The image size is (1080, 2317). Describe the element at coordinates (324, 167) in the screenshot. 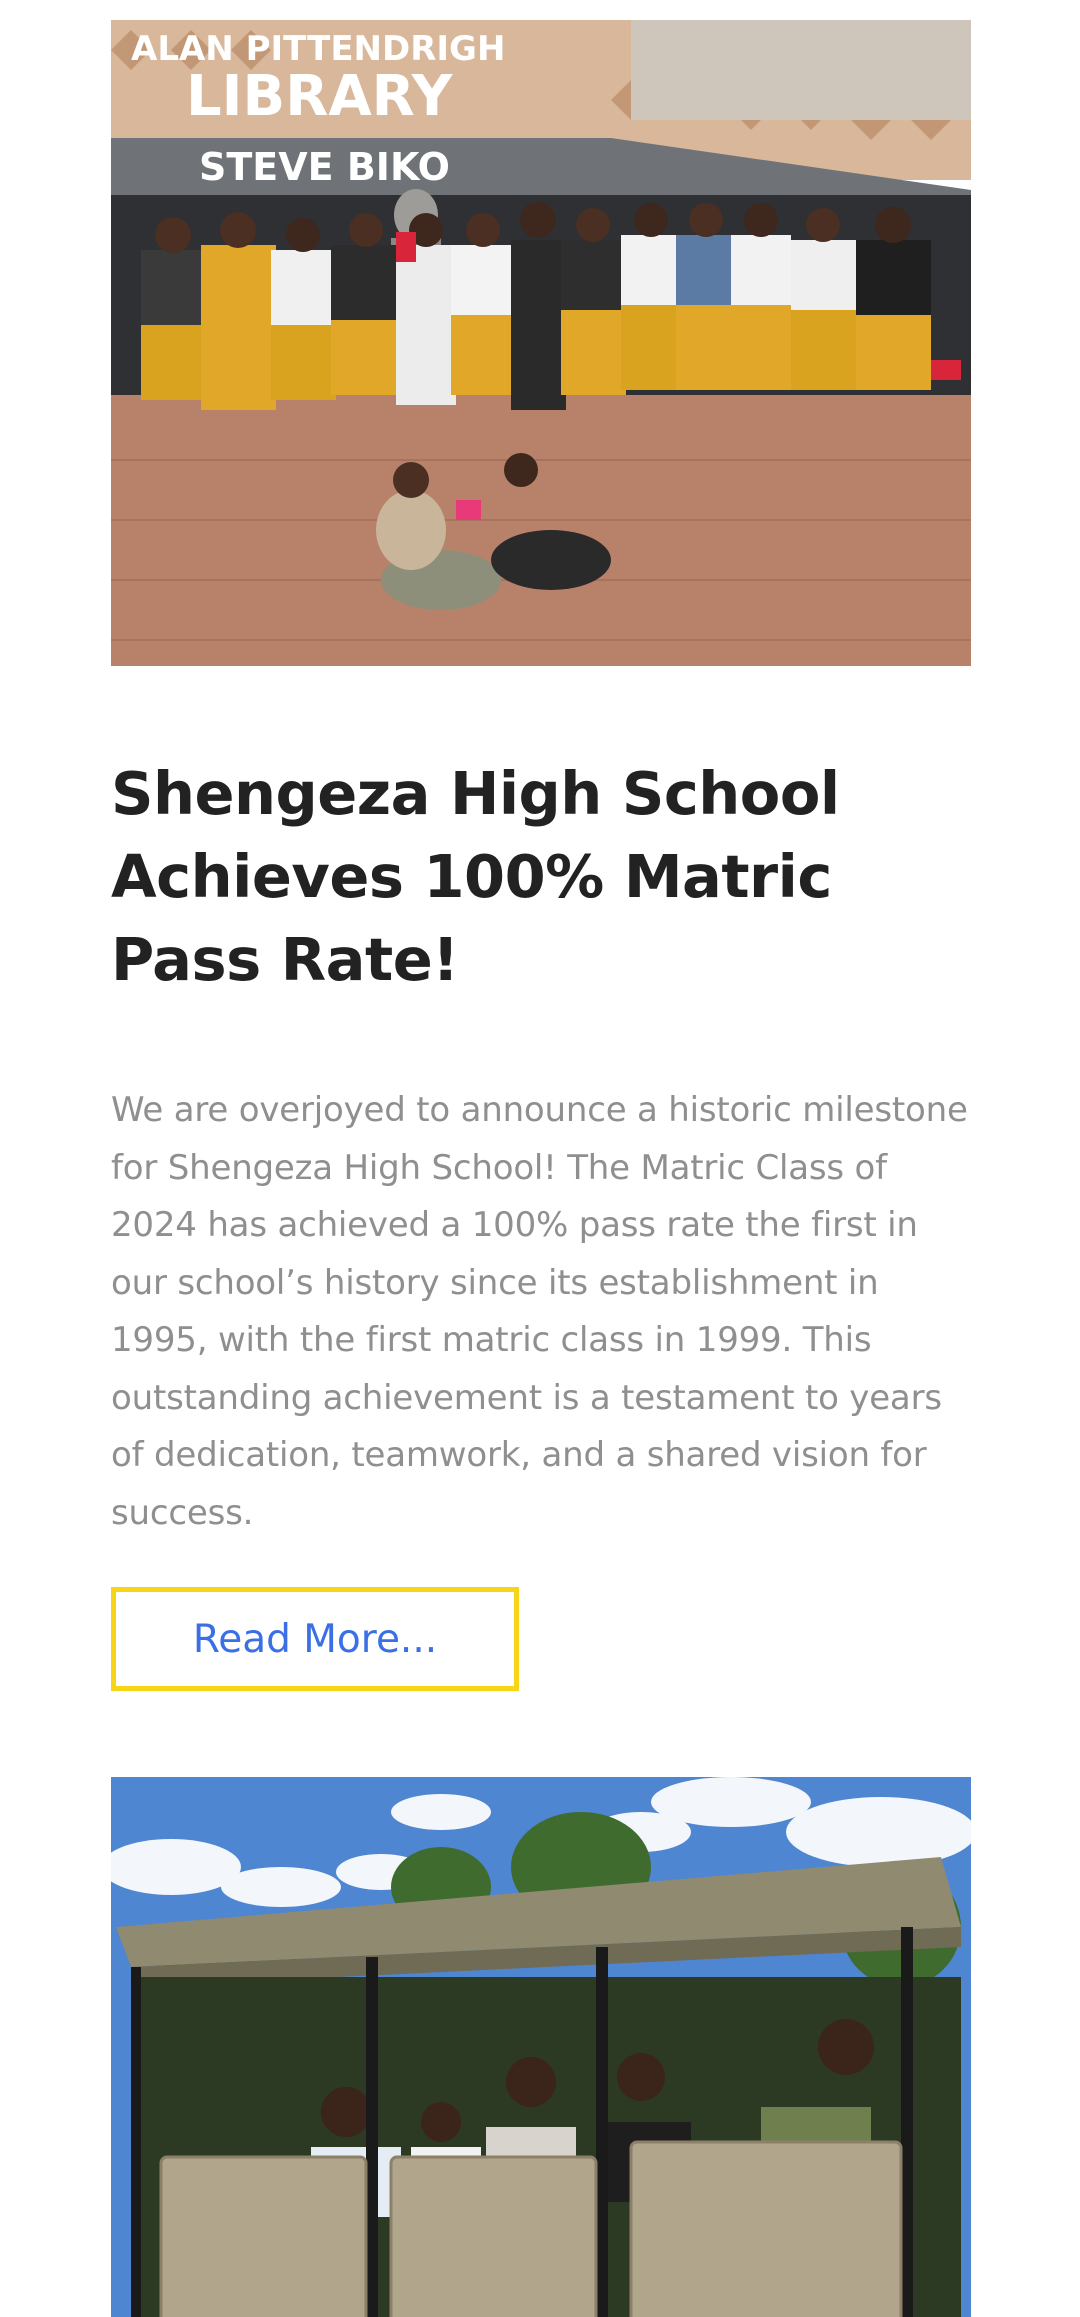

I see `sign-steve-biko: STEVE BIKO` at that location.